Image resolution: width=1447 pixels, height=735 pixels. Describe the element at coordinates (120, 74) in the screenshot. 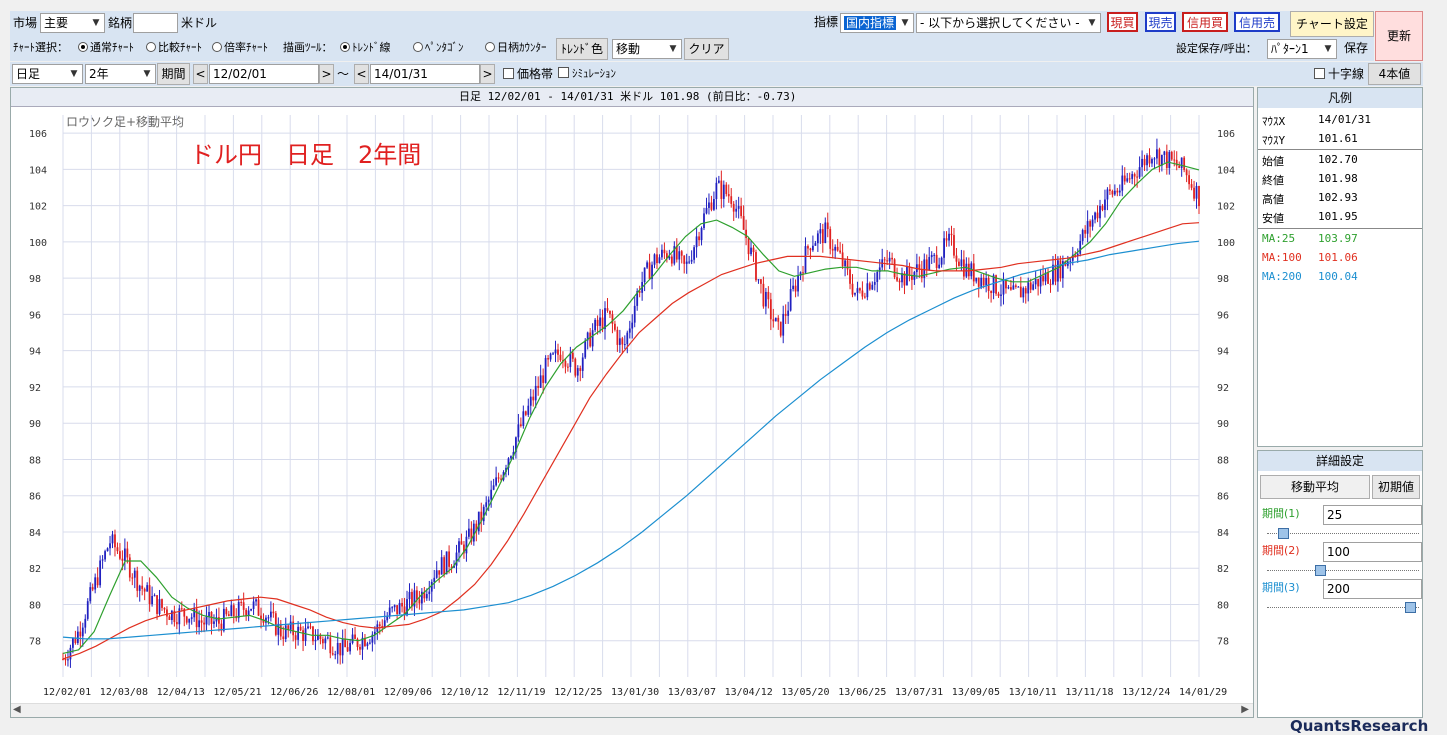

I see `range-select: 2年 ▼` at that location.